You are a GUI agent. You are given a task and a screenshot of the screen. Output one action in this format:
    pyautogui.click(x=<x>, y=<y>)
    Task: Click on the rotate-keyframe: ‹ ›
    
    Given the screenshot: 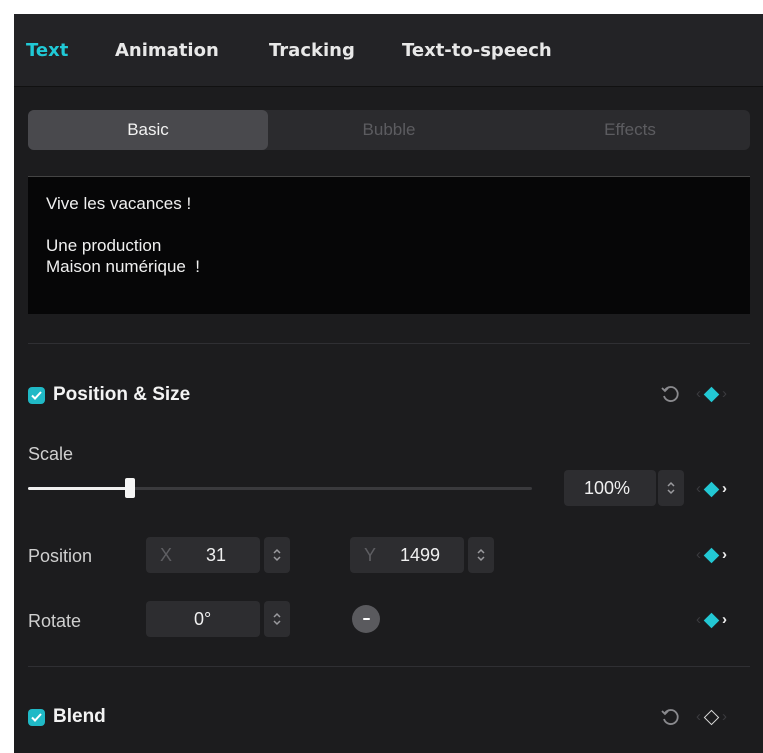 What is the action you would take?
    pyautogui.click(x=711, y=620)
    